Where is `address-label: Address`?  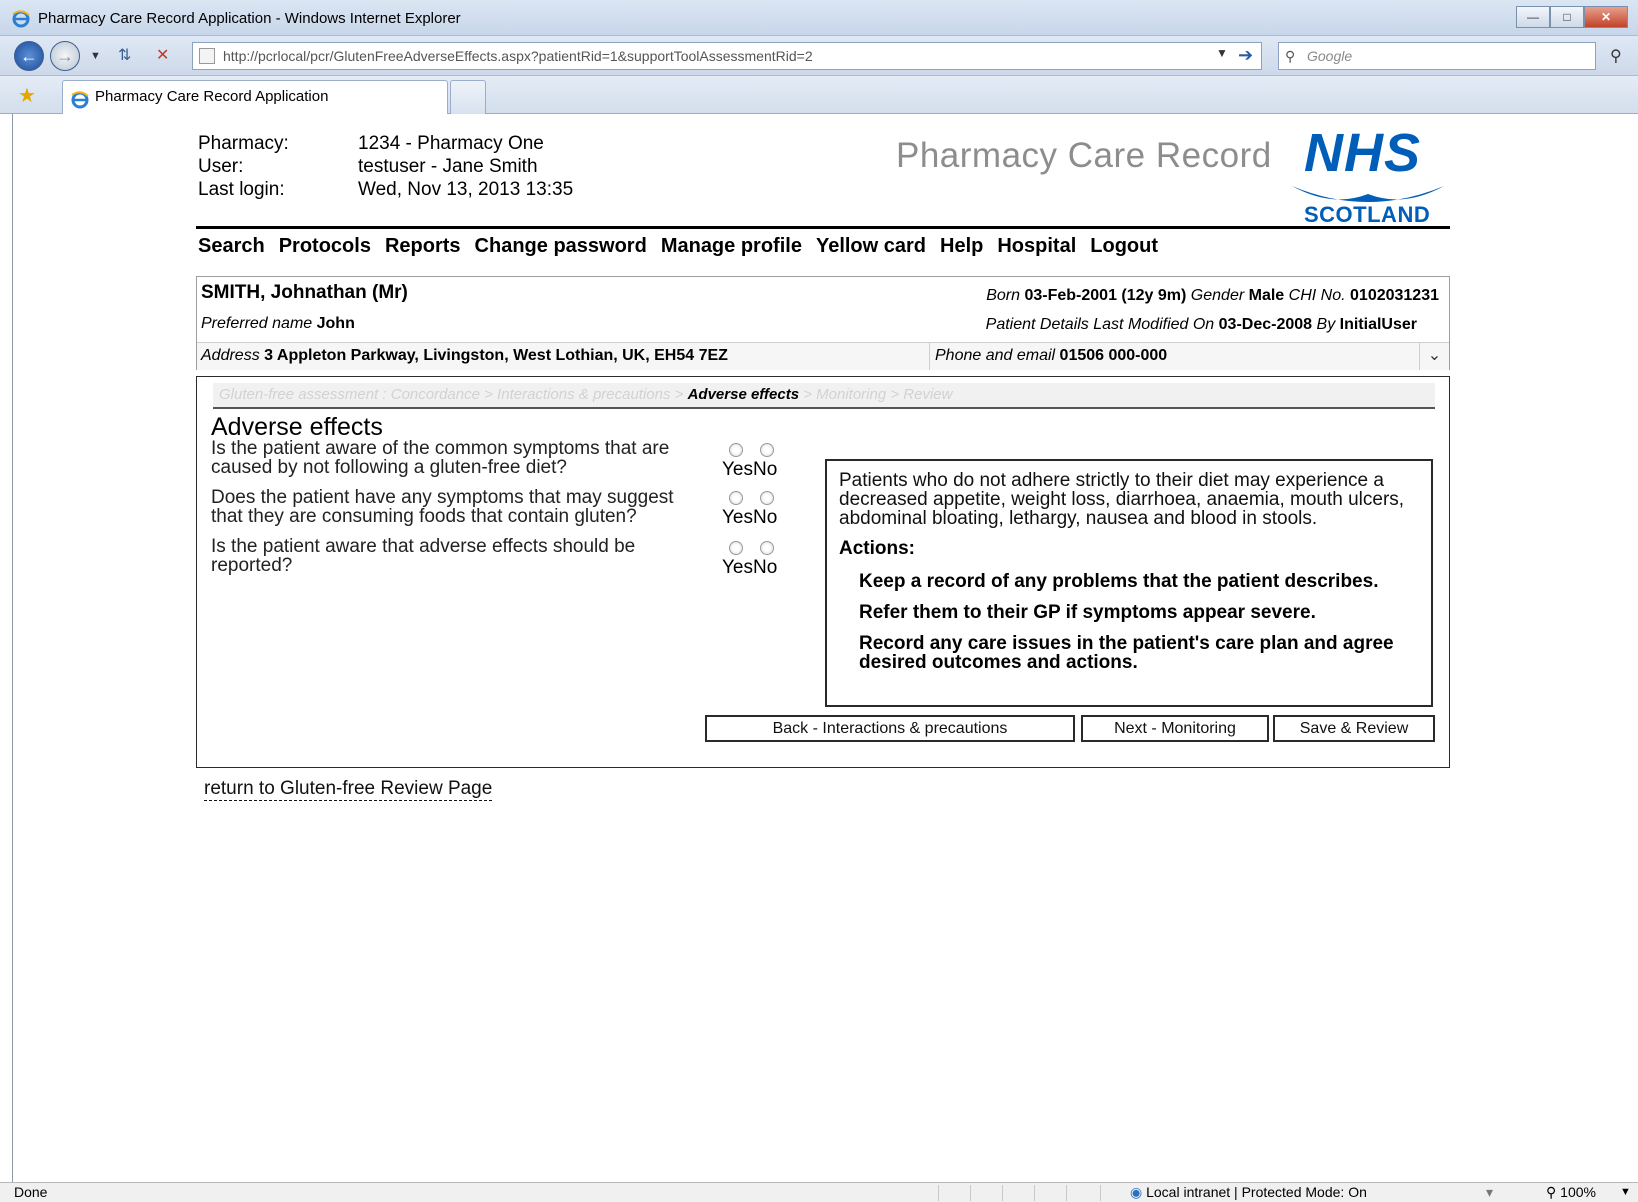 address-label: Address is located at coordinates (230, 355).